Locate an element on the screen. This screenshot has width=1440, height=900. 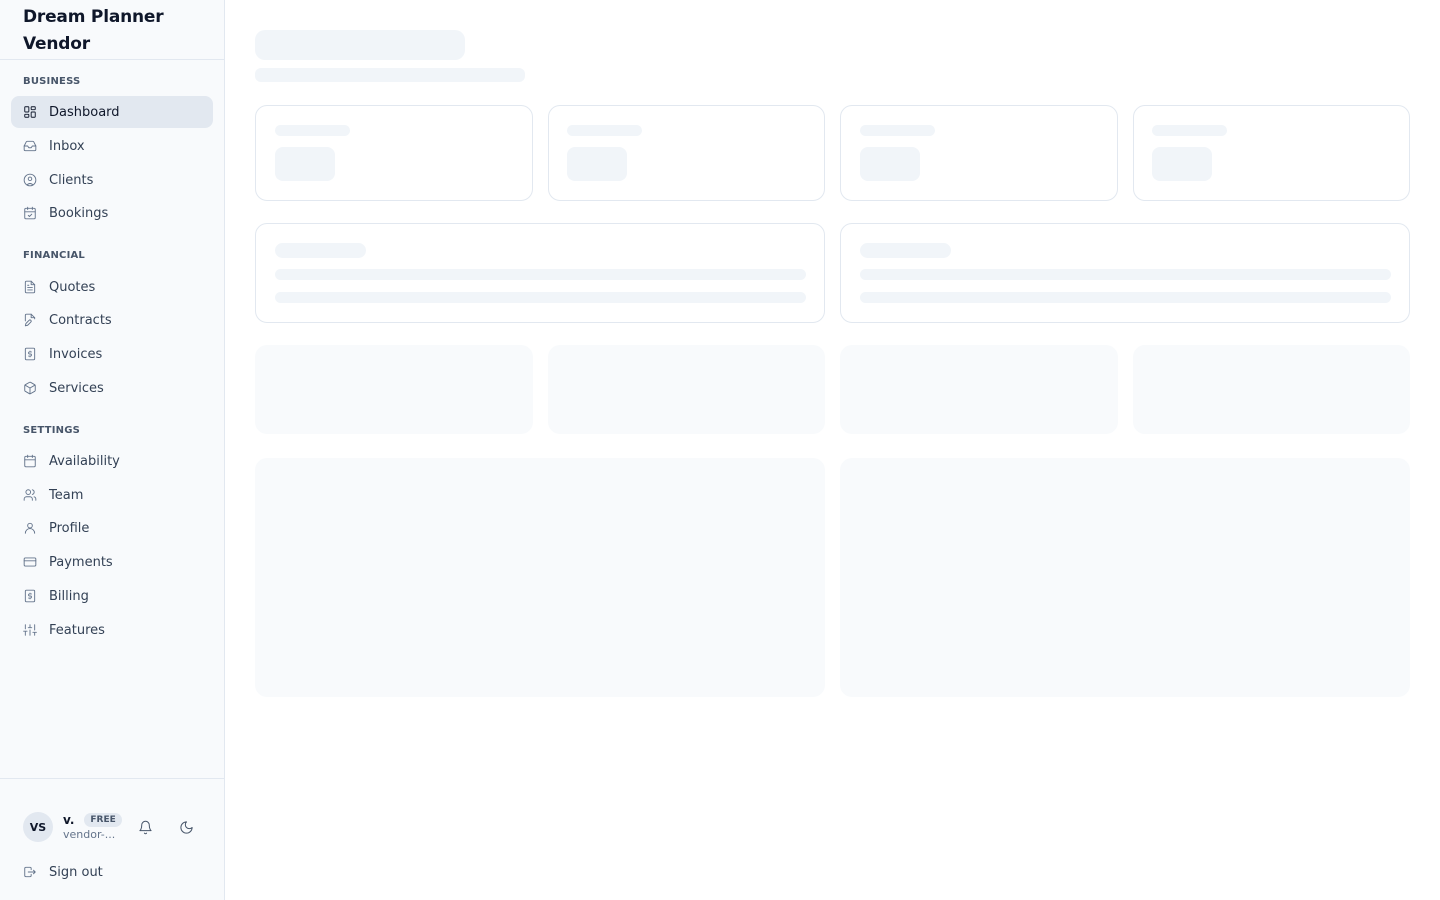
users-icon is located at coordinates (30, 495).